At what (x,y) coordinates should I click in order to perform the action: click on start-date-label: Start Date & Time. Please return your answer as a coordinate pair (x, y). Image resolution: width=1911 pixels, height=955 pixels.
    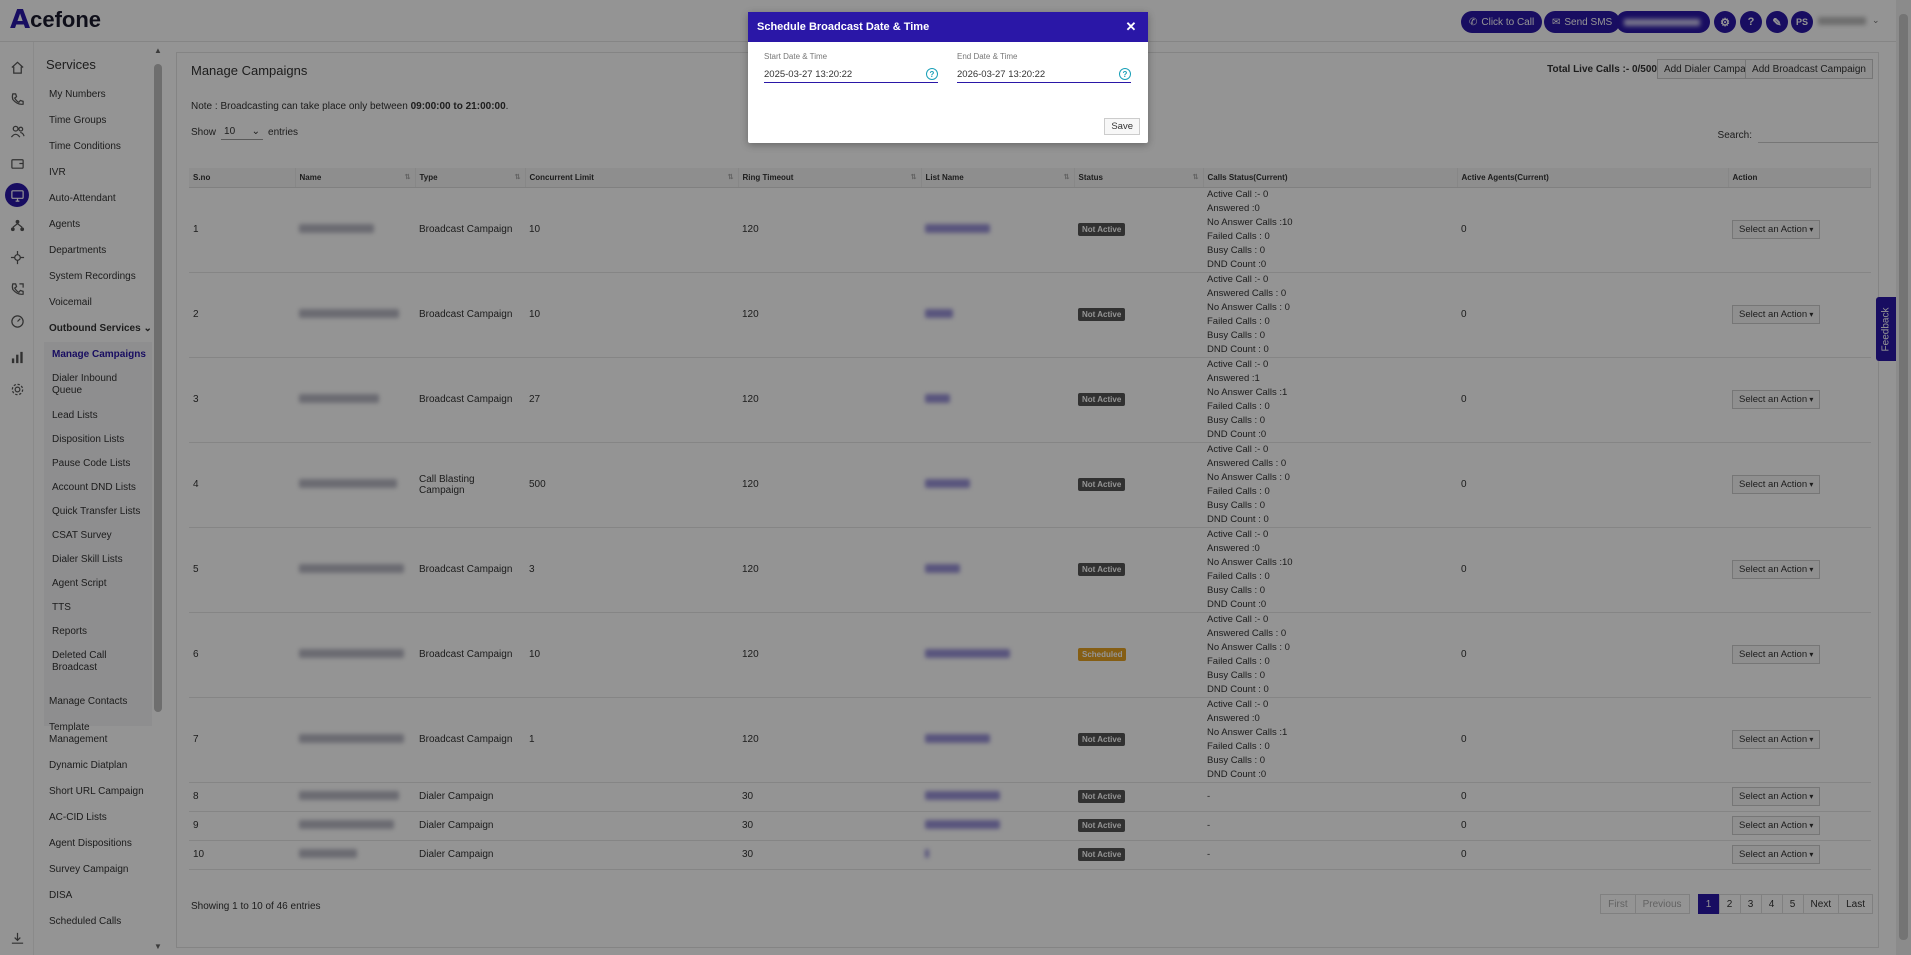
    Looking at the image, I should click on (796, 56).